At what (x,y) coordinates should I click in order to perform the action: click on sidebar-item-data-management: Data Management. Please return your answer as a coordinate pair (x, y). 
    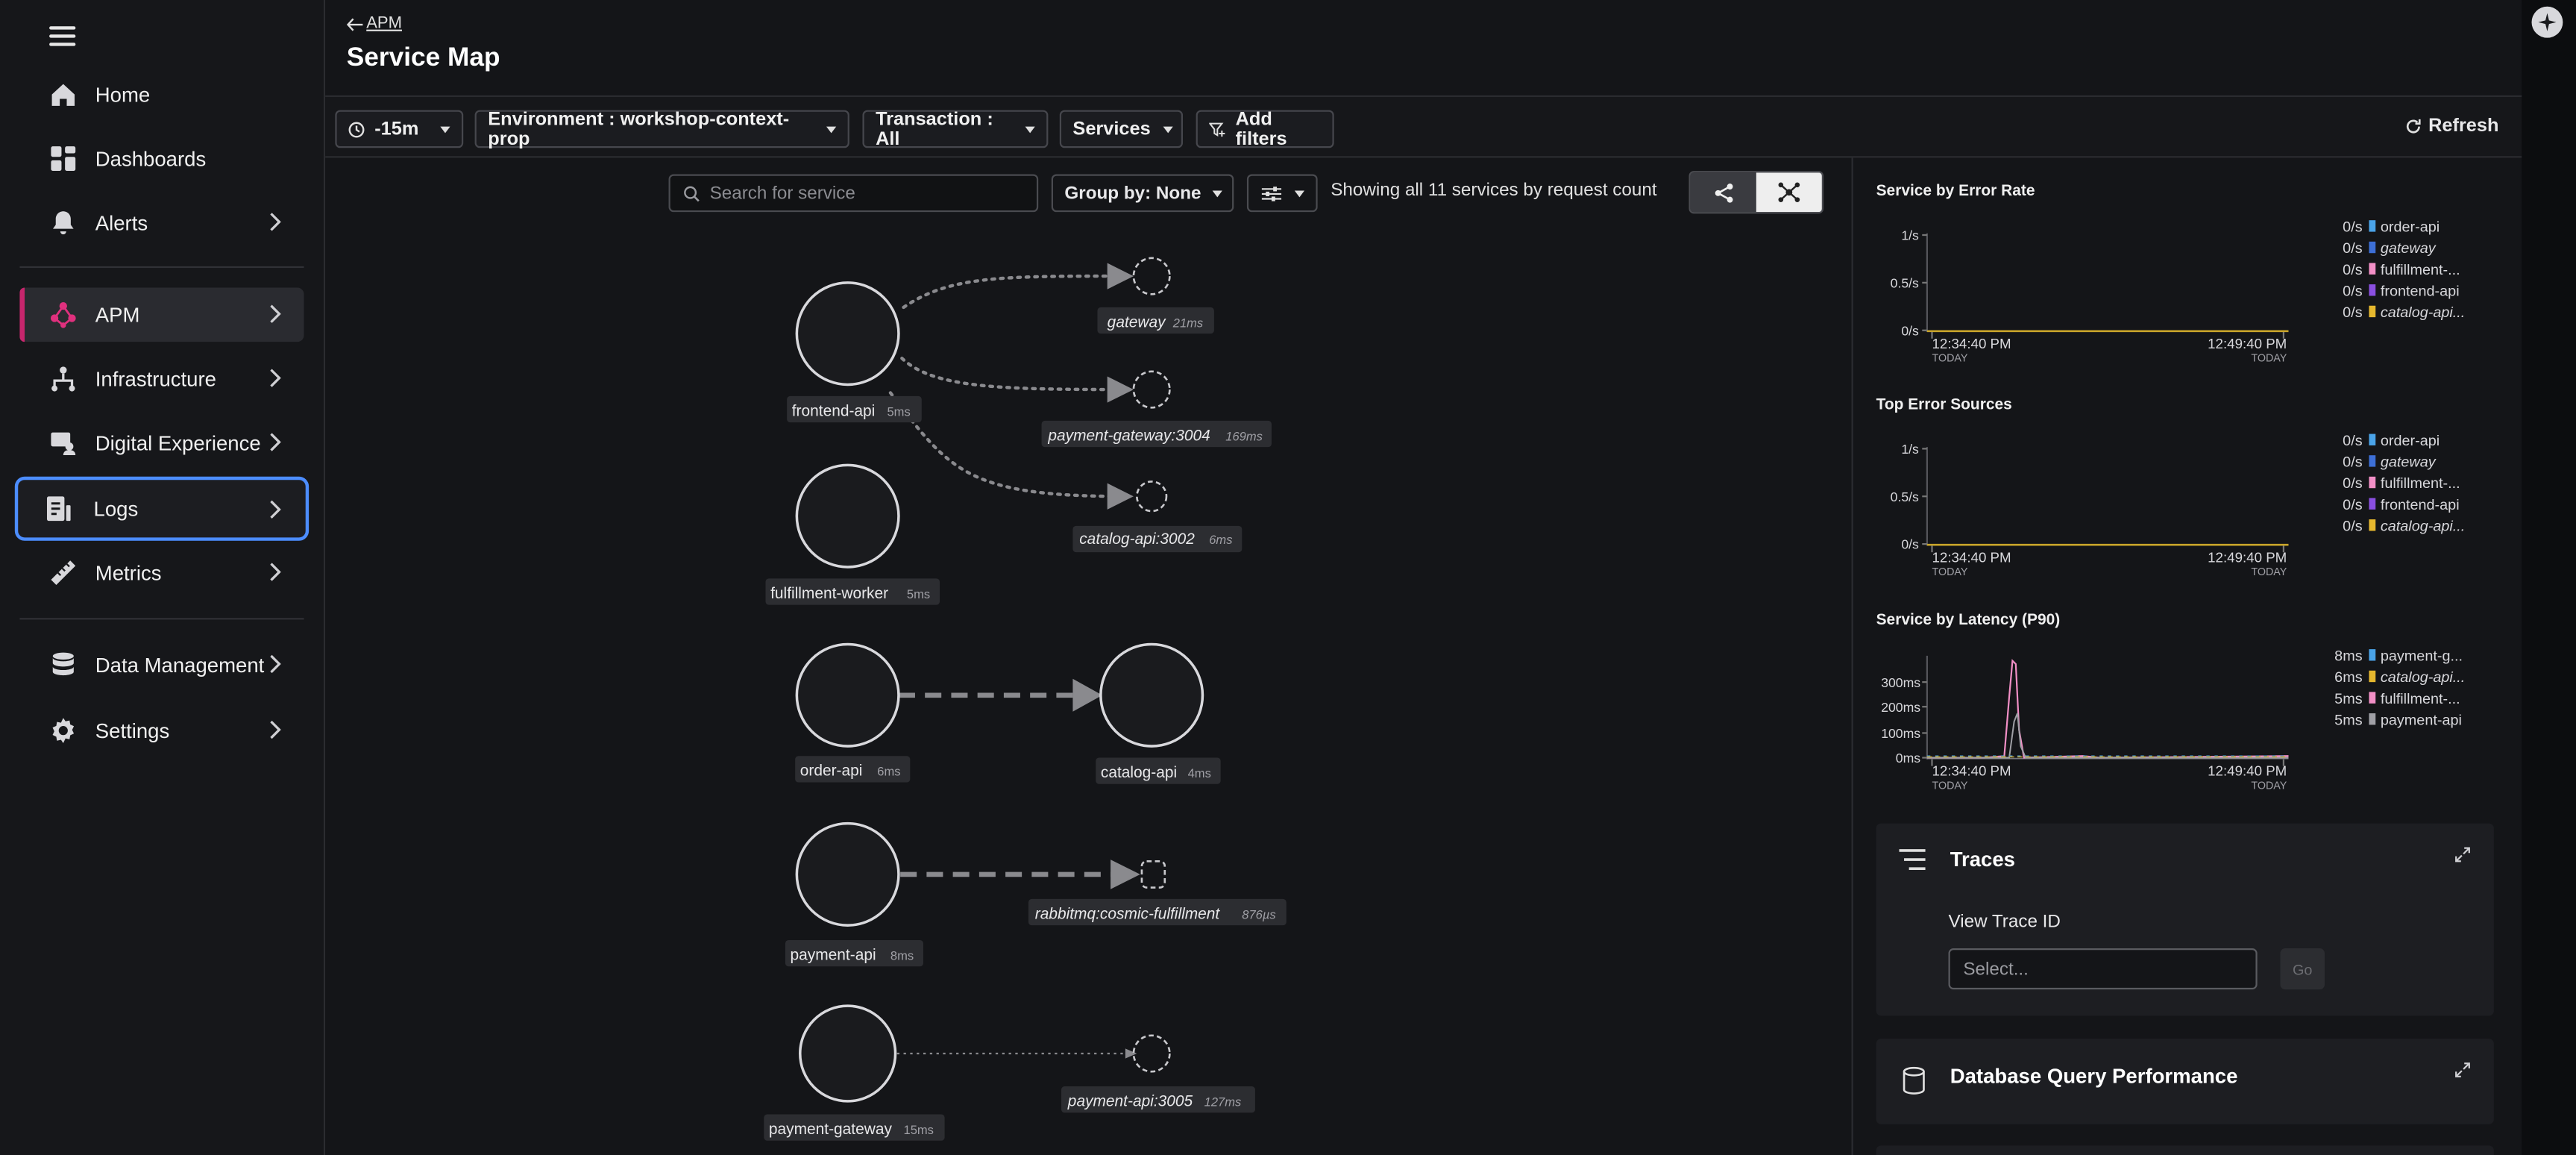
    Looking at the image, I should click on (162, 665).